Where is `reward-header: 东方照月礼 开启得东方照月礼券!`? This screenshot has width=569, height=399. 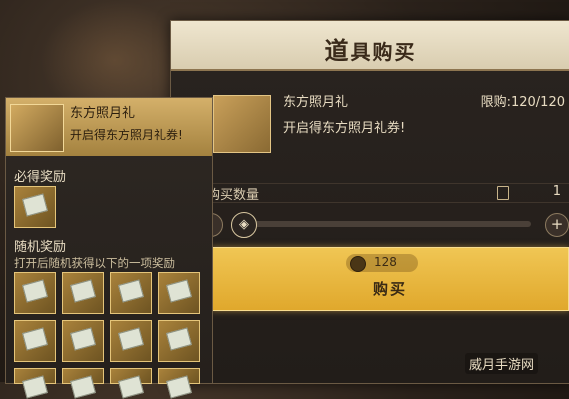 reward-header: 东方照月礼 开启得东方照月礼券! is located at coordinates (109, 127).